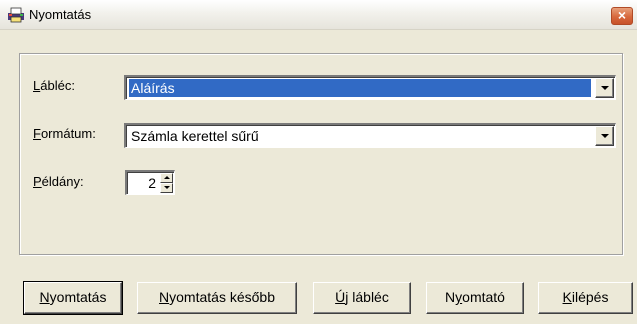  I want to click on footer-label-text: ábléc:, so click(57, 85).